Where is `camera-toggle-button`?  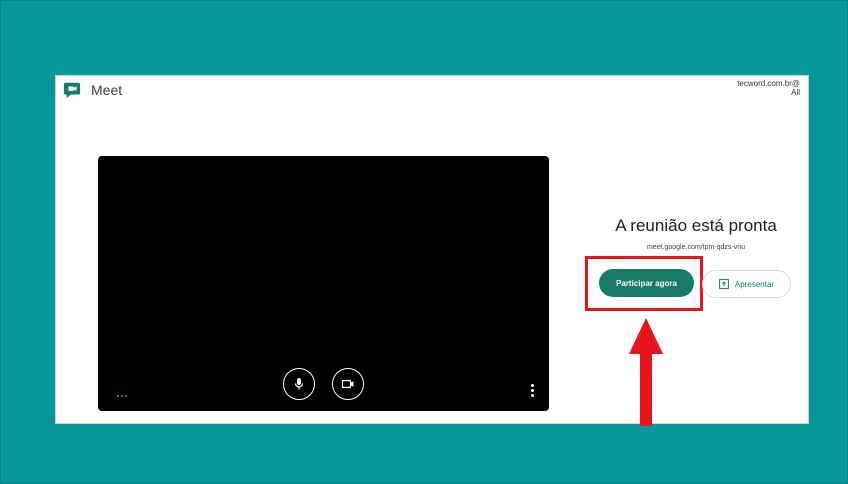 camera-toggle-button is located at coordinates (348, 384).